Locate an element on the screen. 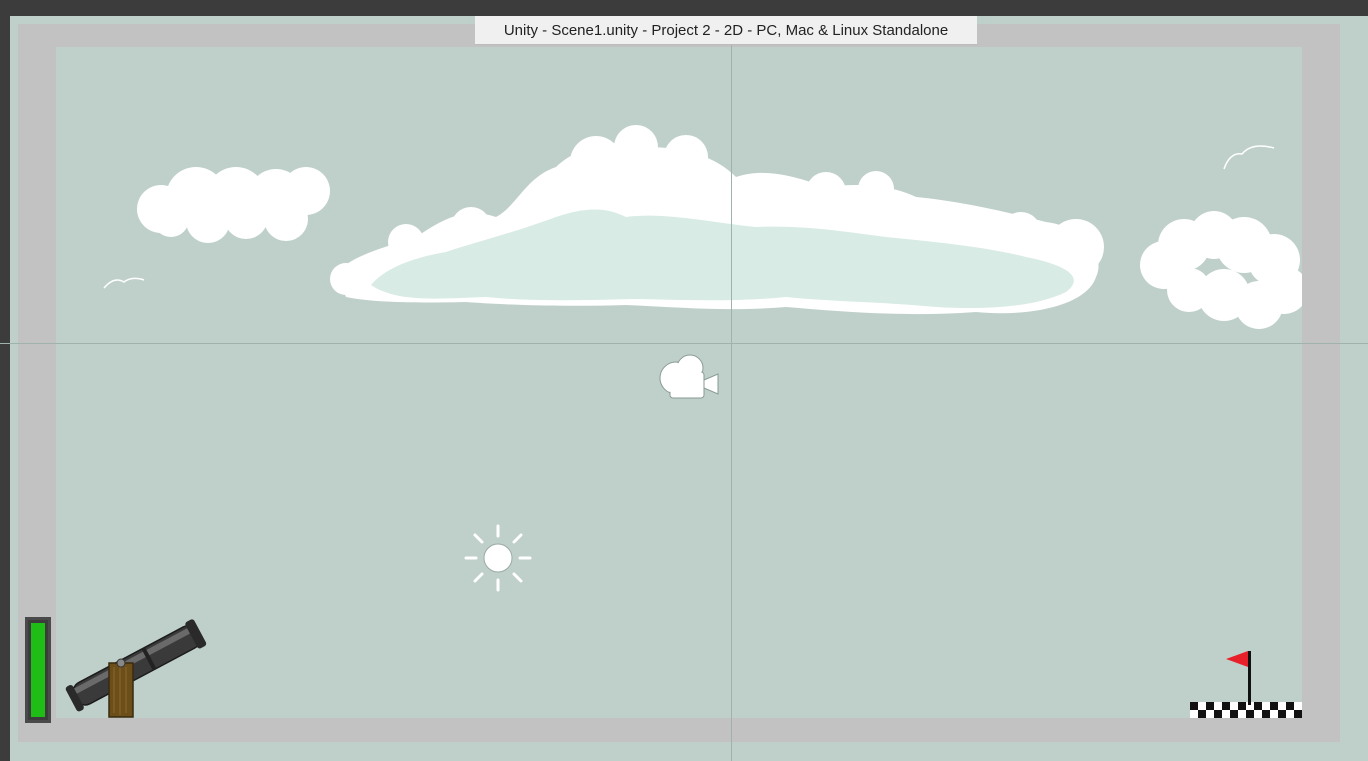 Image resolution: width=1368 pixels, height=761 pixels. cannon is located at coordinates (138, 662).